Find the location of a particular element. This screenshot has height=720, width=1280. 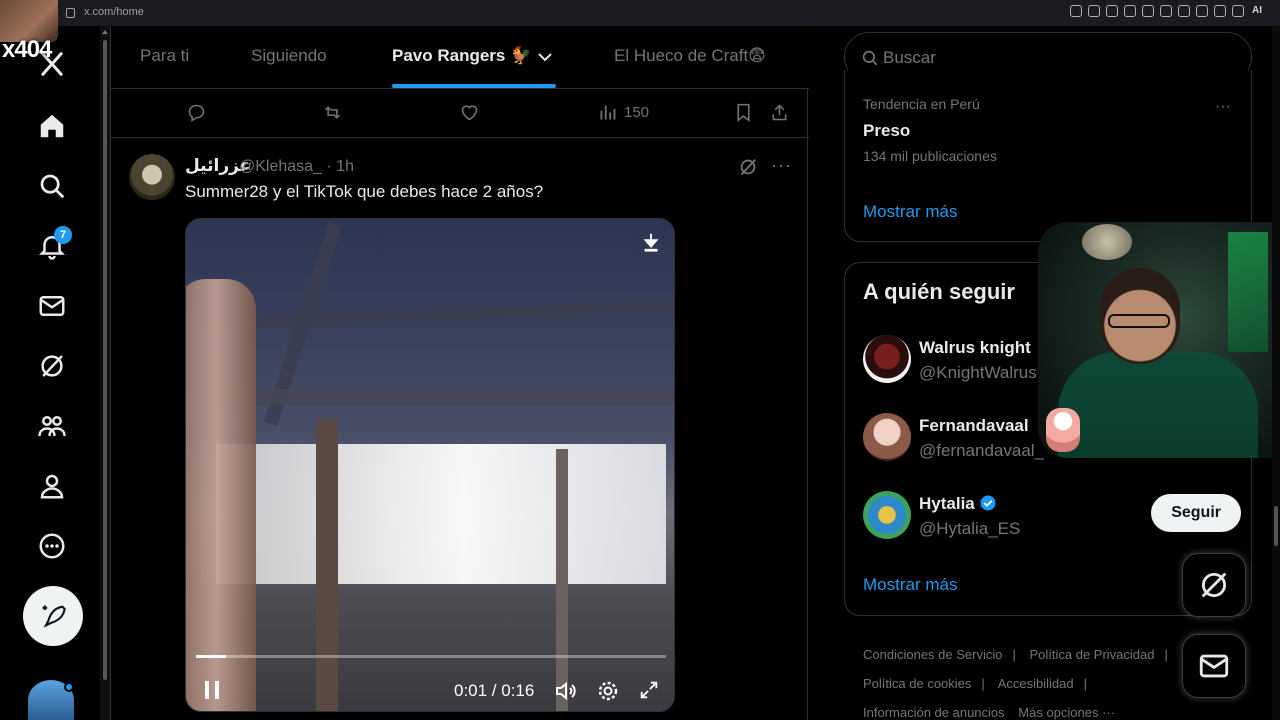

lock-extension-icon is located at coordinates (1202, 11).